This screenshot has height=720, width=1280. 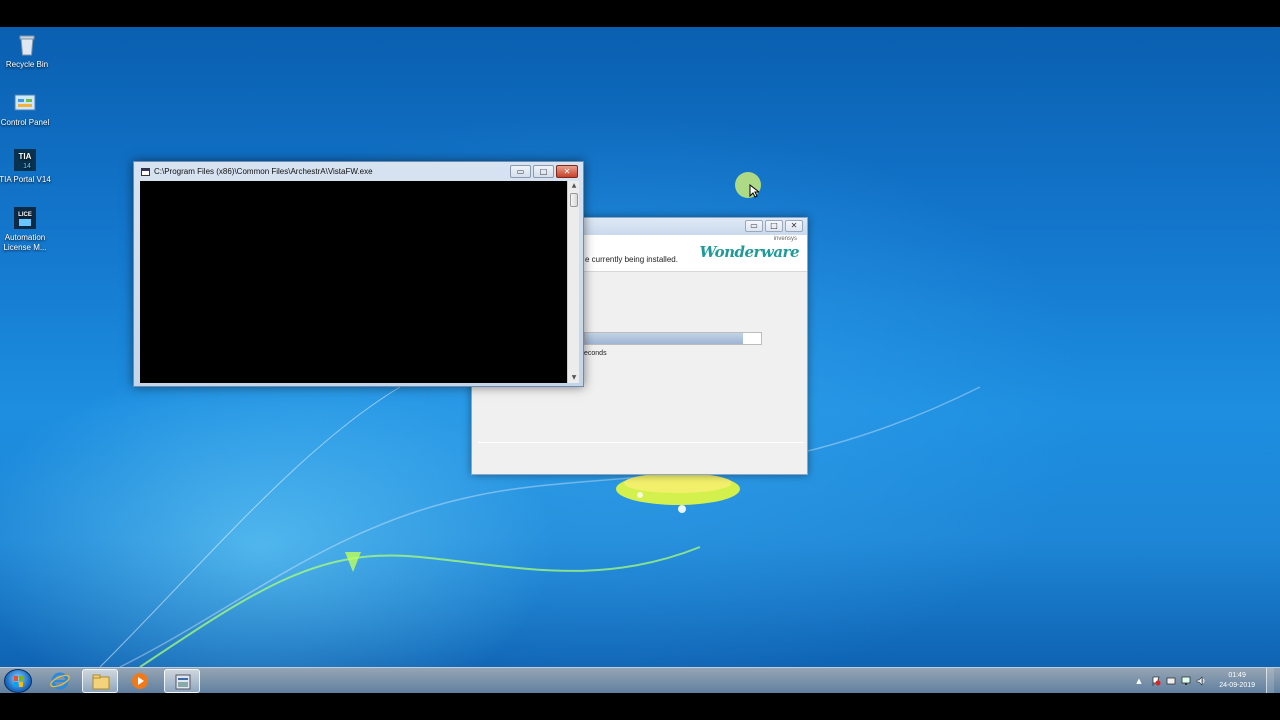 What do you see at coordinates (754, 191) in the screenshot?
I see `mouse-cursor-icon` at bounding box center [754, 191].